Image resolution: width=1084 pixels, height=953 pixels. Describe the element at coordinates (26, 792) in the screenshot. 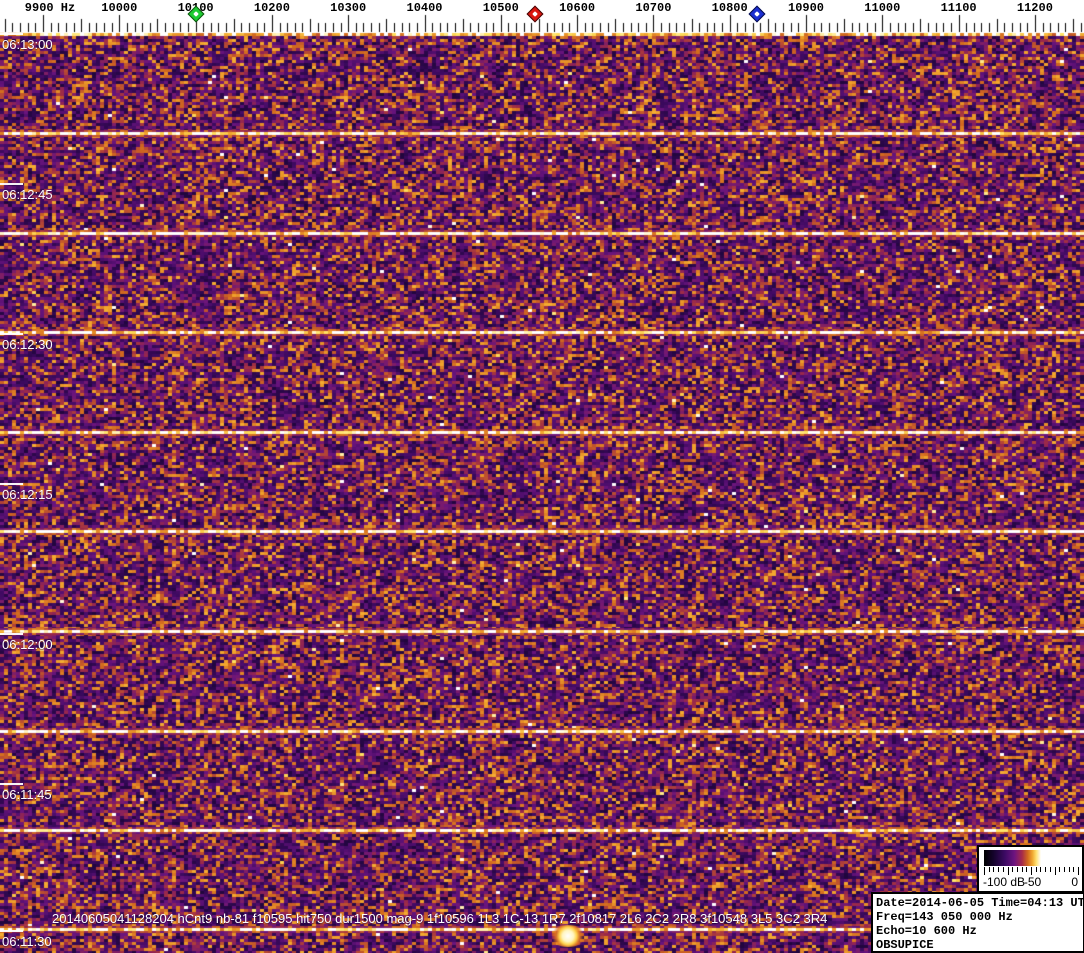

I see `time-label-06-11-45: 06:11:45` at that location.